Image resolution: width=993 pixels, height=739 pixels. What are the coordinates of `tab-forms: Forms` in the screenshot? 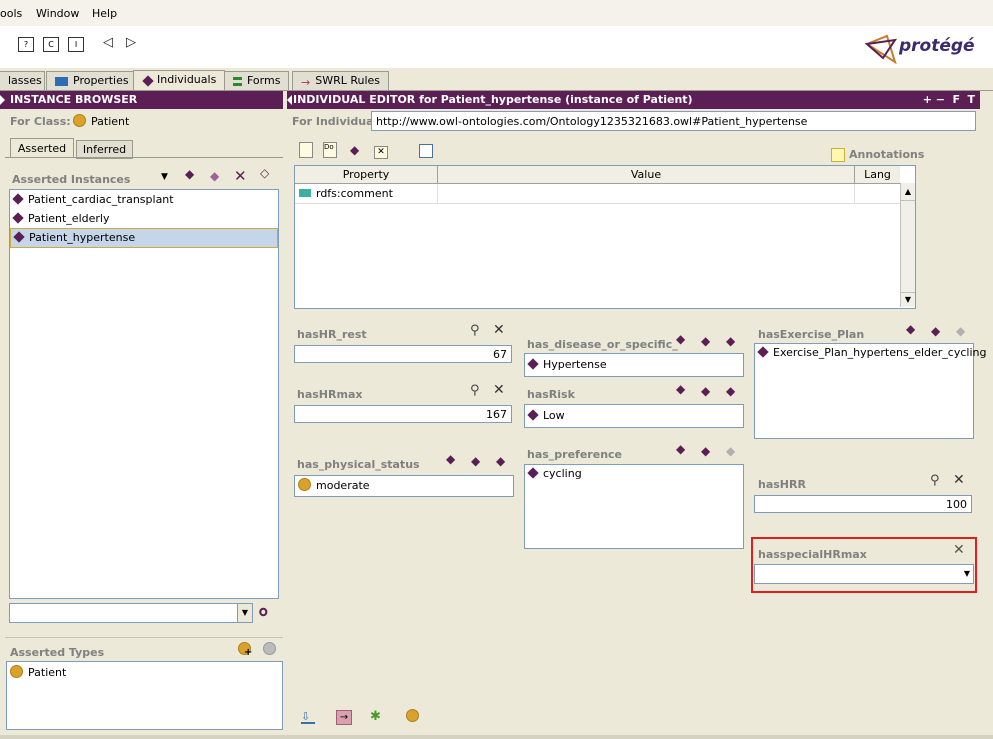 It's located at (257, 80).